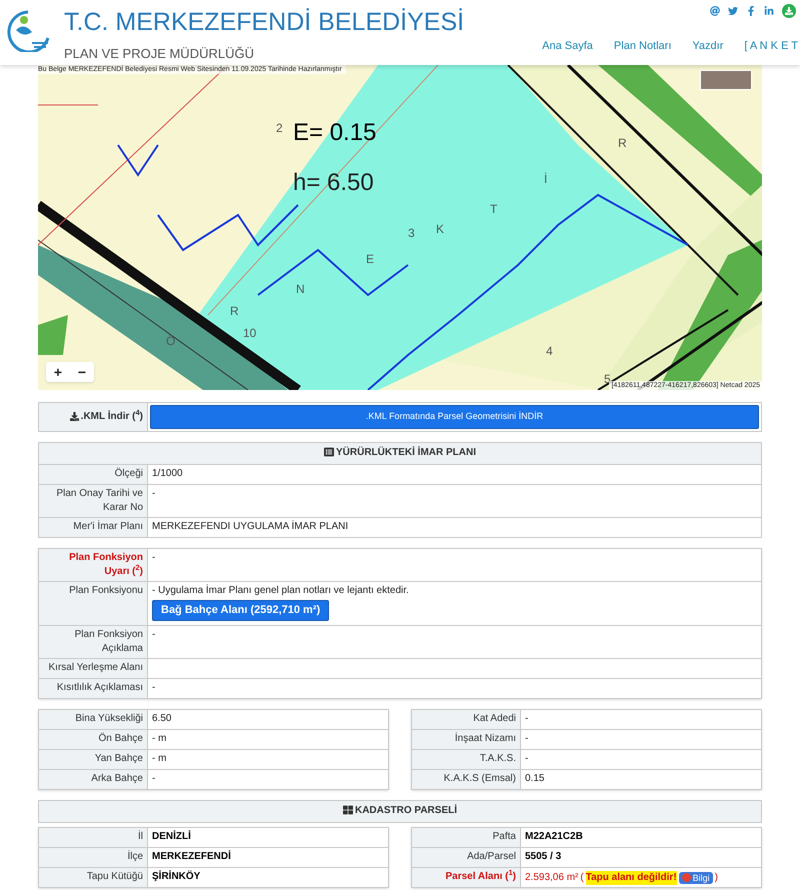 The image size is (800, 890). What do you see at coordinates (466, 740) in the screenshot?
I see `field-label: İnşaat Nizamı` at bounding box center [466, 740].